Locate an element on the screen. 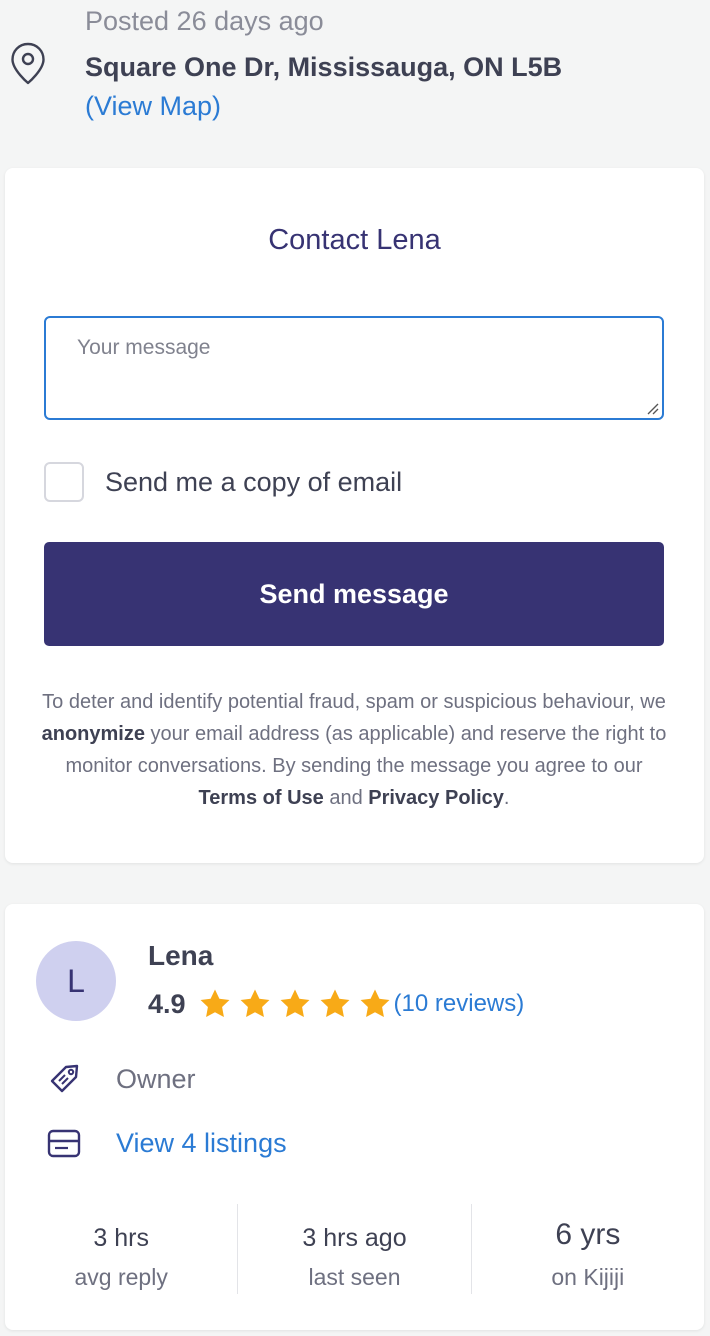 The width and height of the screenshot is (710, 1336). stat-label: on Kijiji is located at coordinates (588, 1277).